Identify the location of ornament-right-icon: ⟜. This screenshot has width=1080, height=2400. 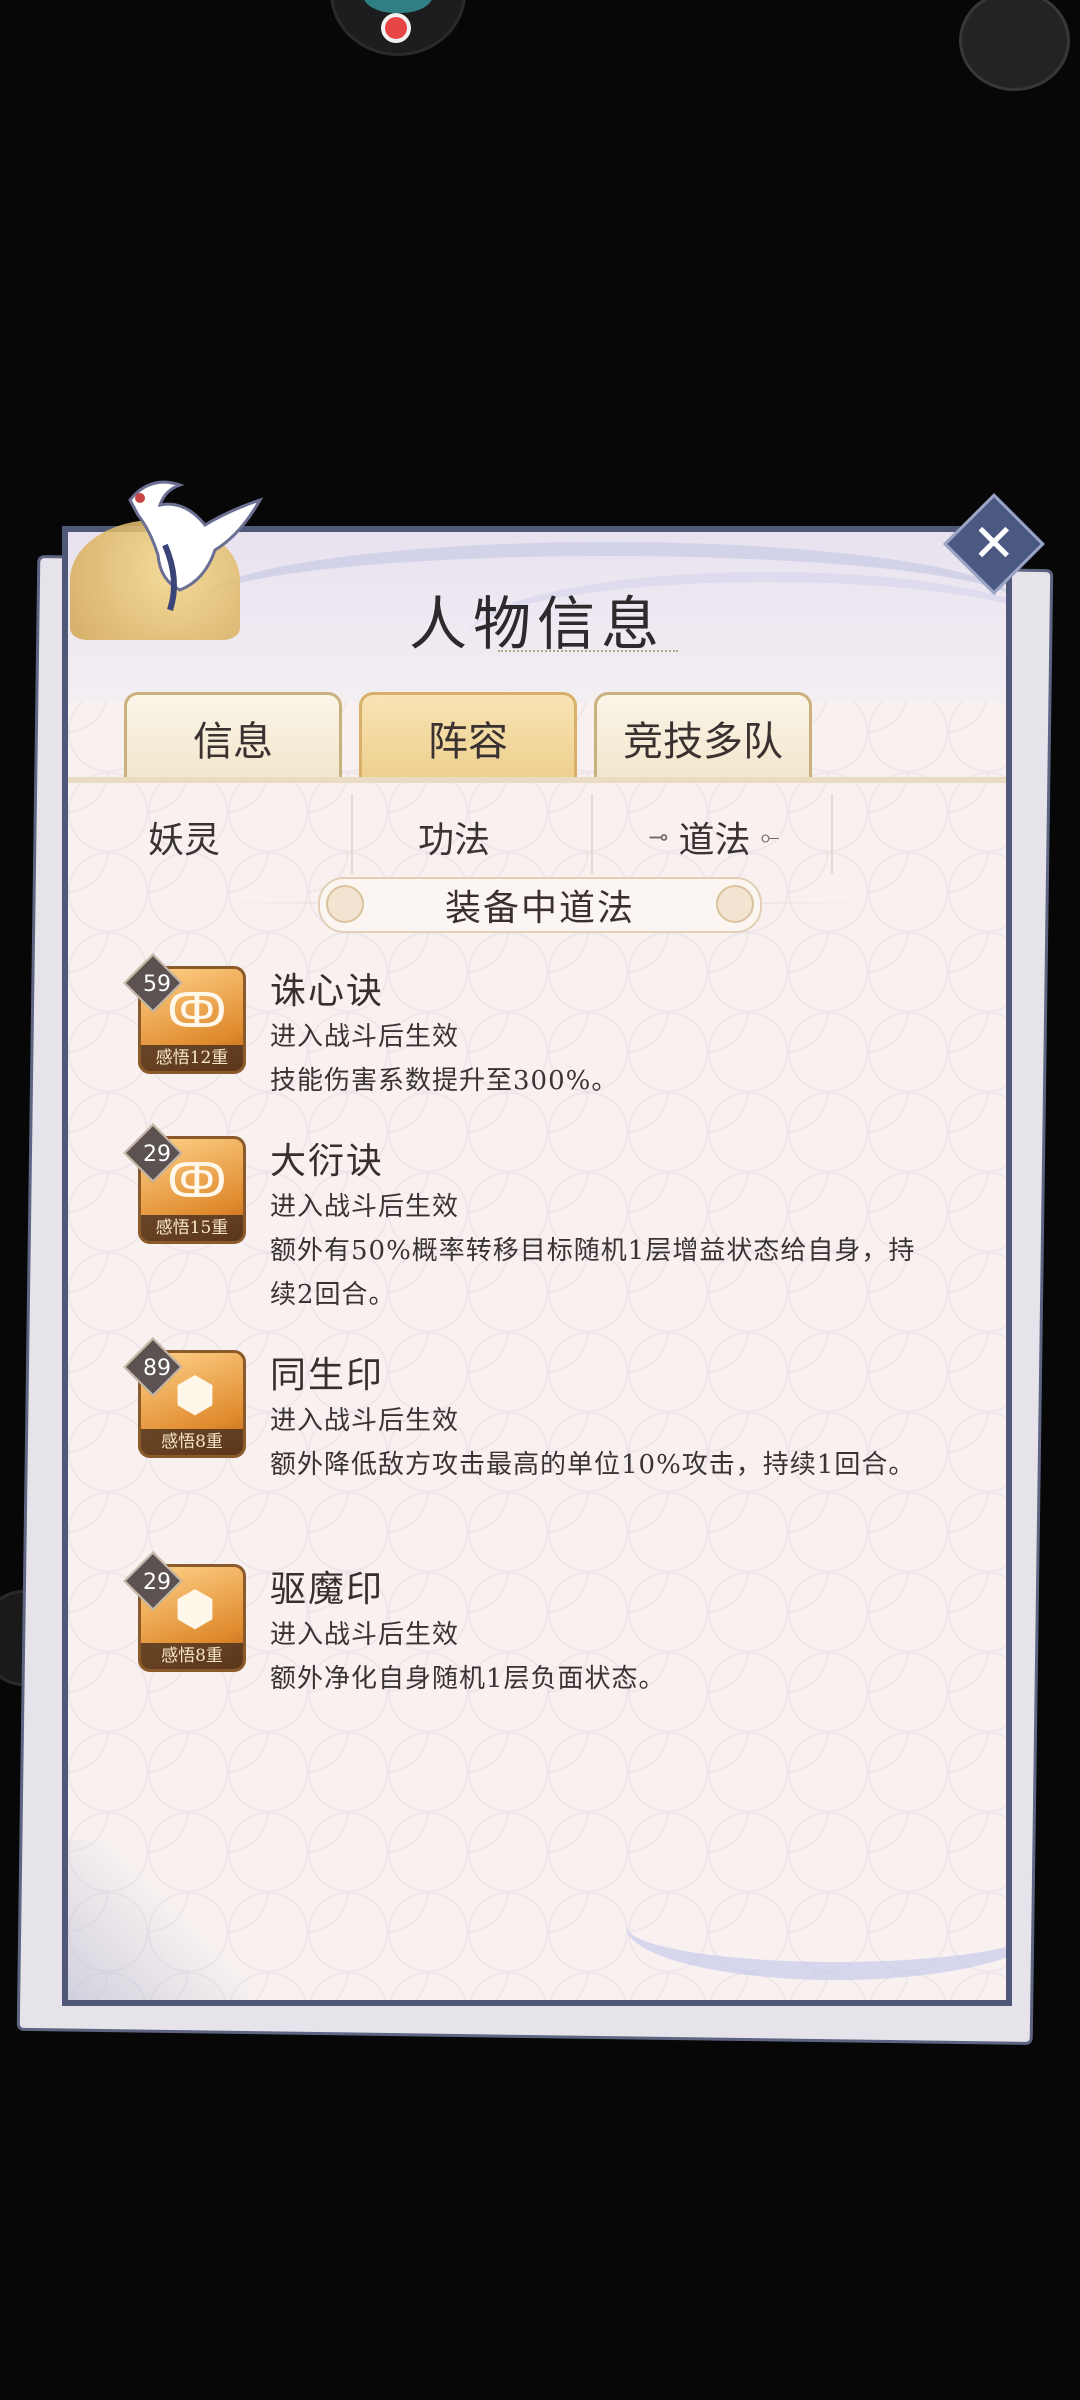
(770, 837).